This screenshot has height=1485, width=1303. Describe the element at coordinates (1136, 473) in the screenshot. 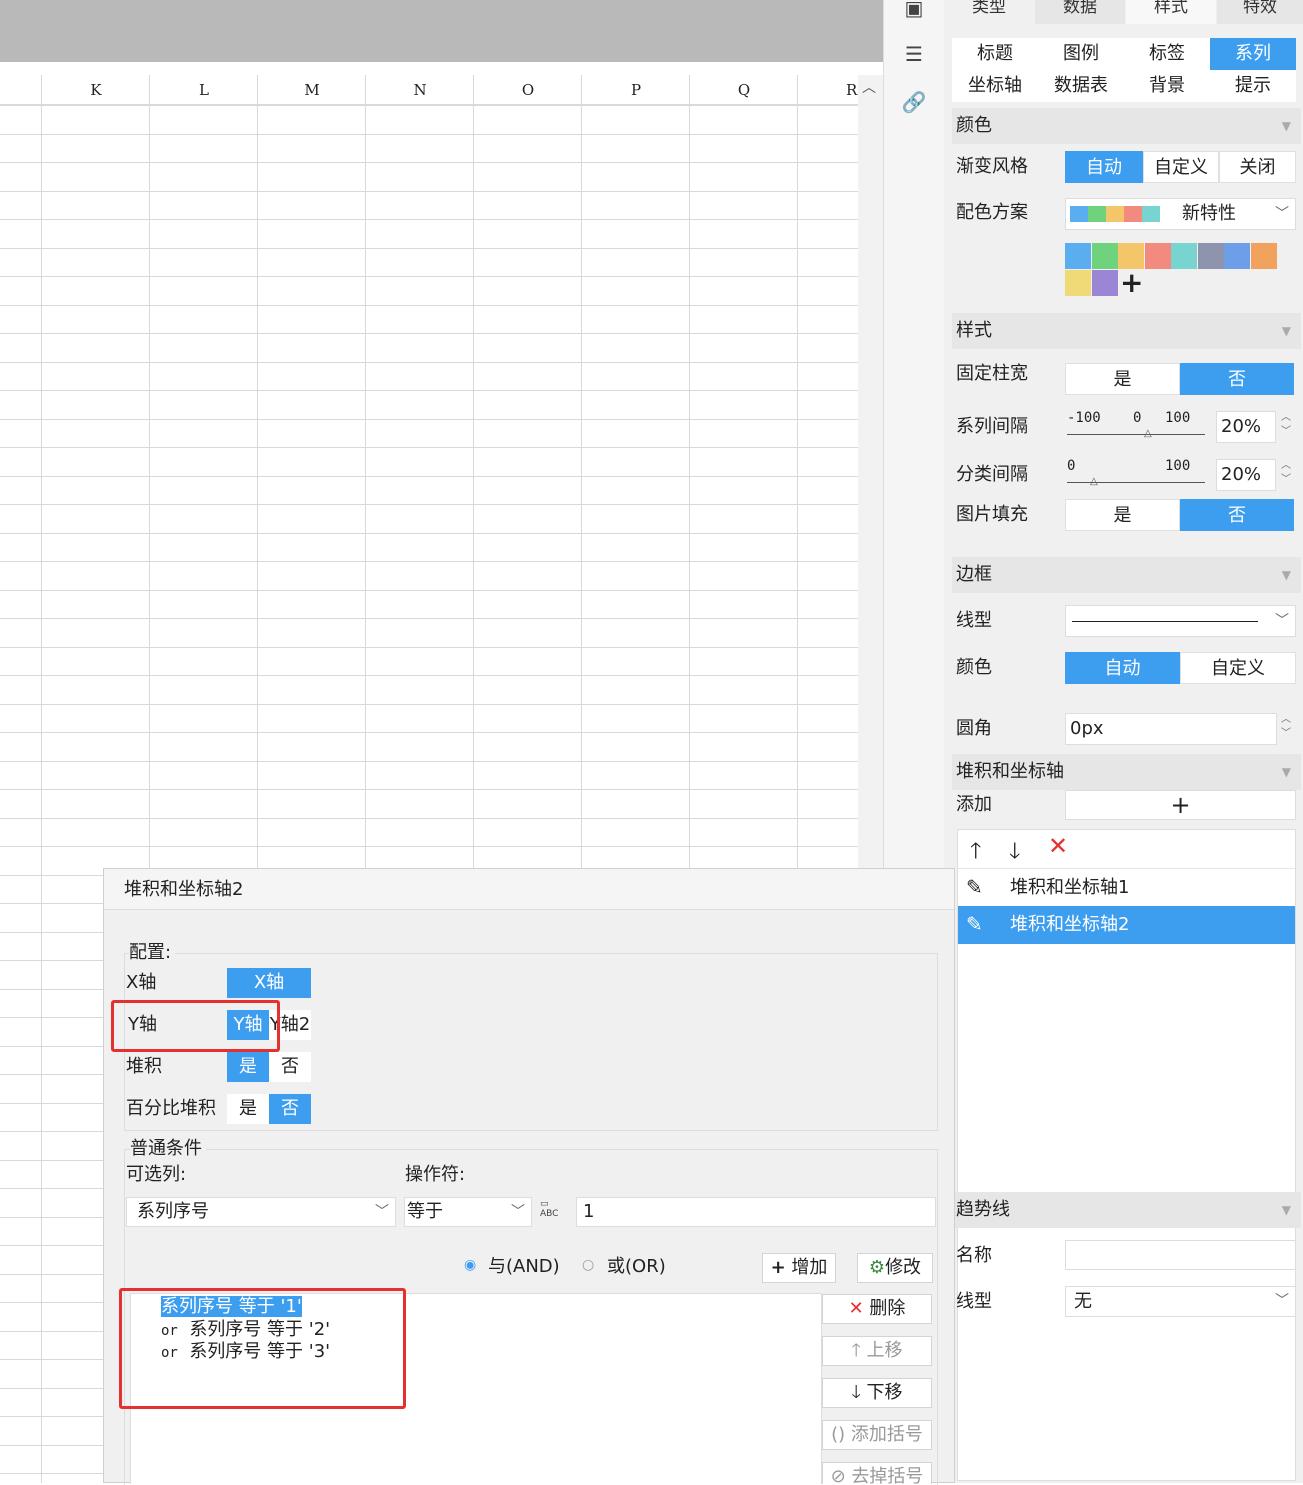

I see `category-gap-slider: 0 100 △` at that location.